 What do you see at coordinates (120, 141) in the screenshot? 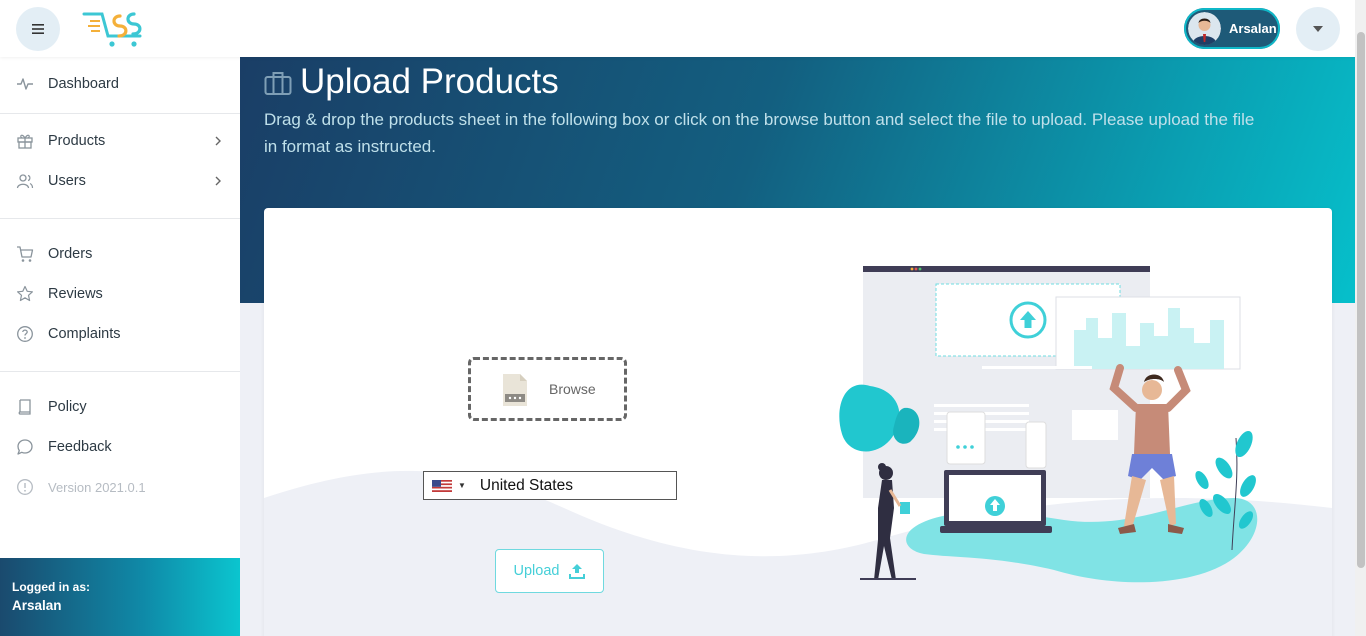
I see `sidebar-item-products: Products` at bounding box center [120, 141].